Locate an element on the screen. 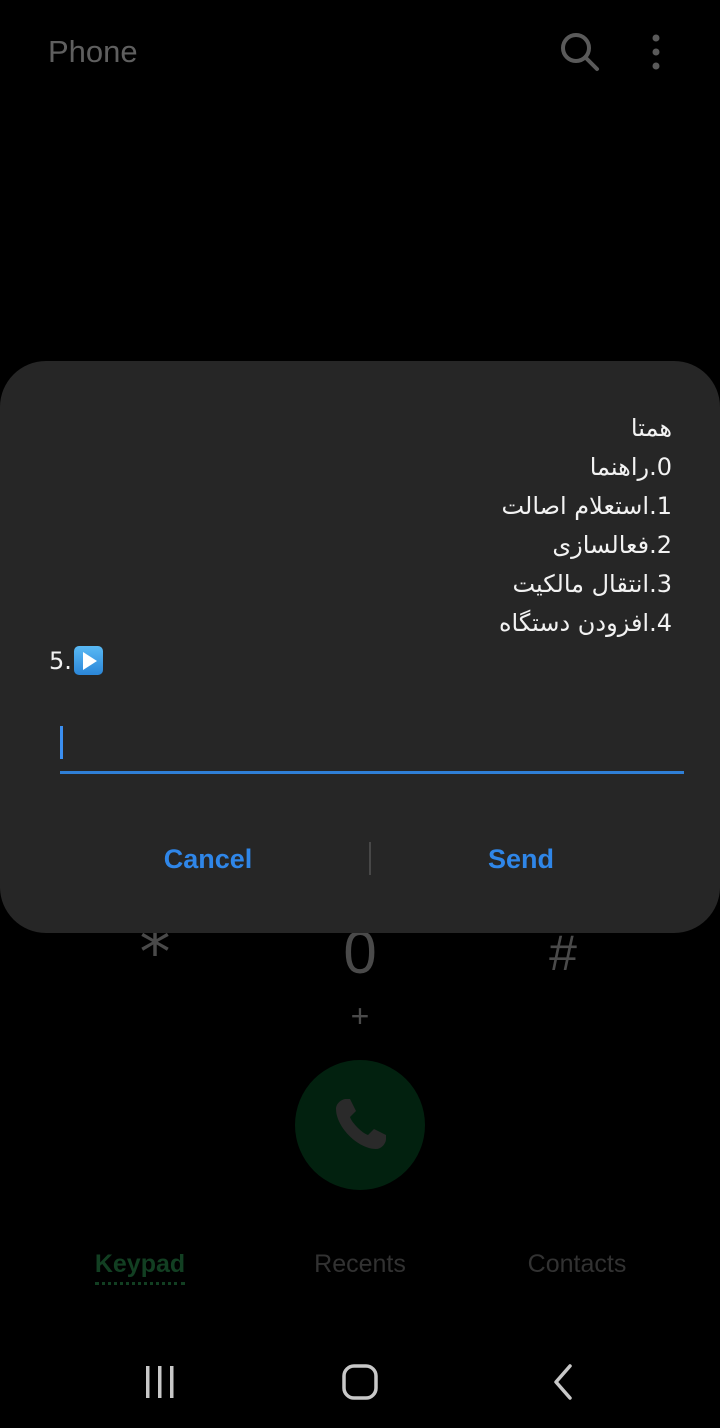 The height and width of the screenshot is (1428, 720). message-line: همتا is located at coordinates (651, 428).